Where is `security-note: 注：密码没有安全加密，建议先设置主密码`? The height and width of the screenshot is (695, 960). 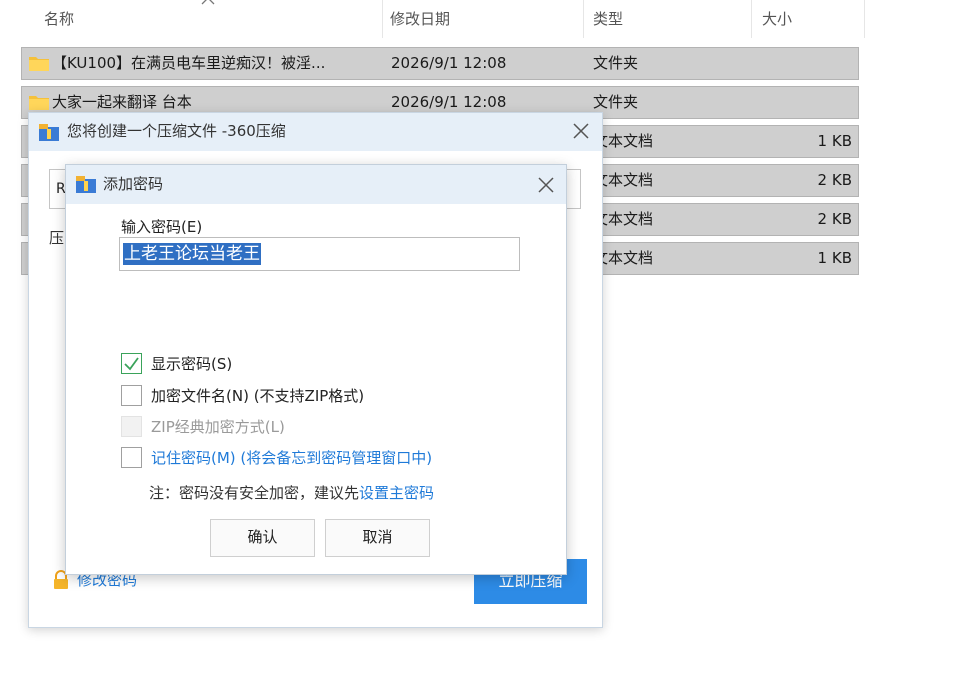
security-note: 注：密码没有安全加密，建议先设置主密码 is located at coordinates (291, 492).